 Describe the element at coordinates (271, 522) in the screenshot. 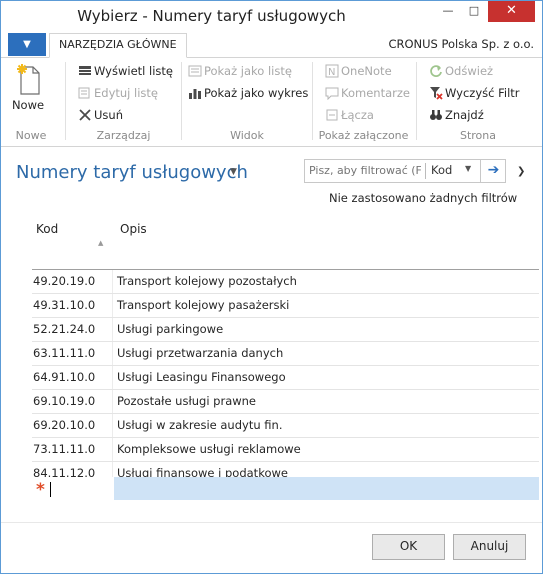

I see `footer-divider` at that location.